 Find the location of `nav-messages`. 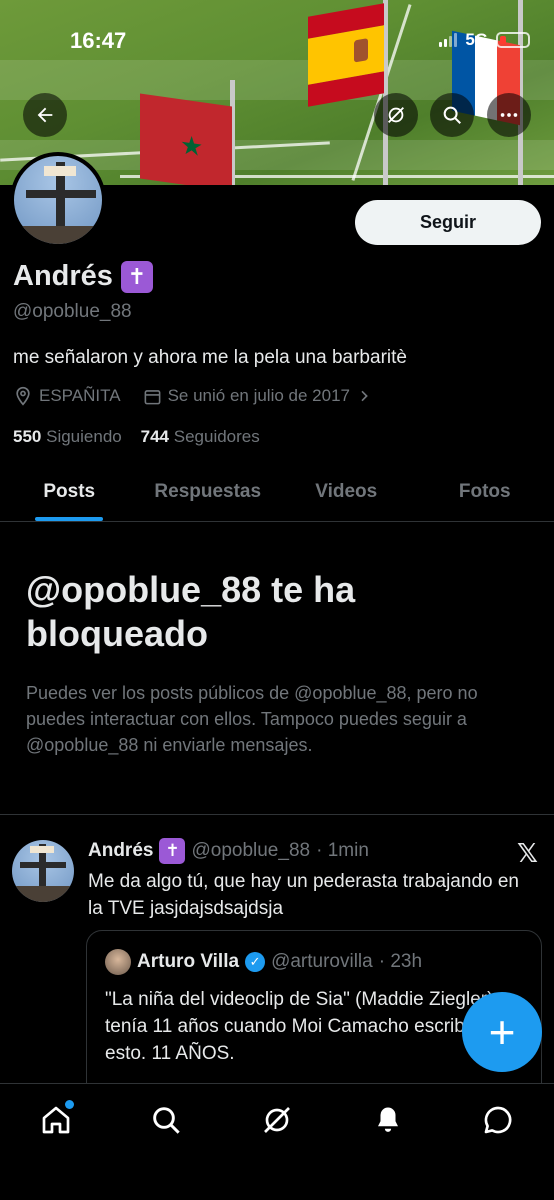

nav-messages is located at coordinates (498, 1120).